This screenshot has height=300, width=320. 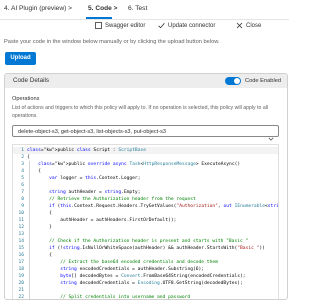 I want to click on close-button: Close, so click(x=248, y=25).